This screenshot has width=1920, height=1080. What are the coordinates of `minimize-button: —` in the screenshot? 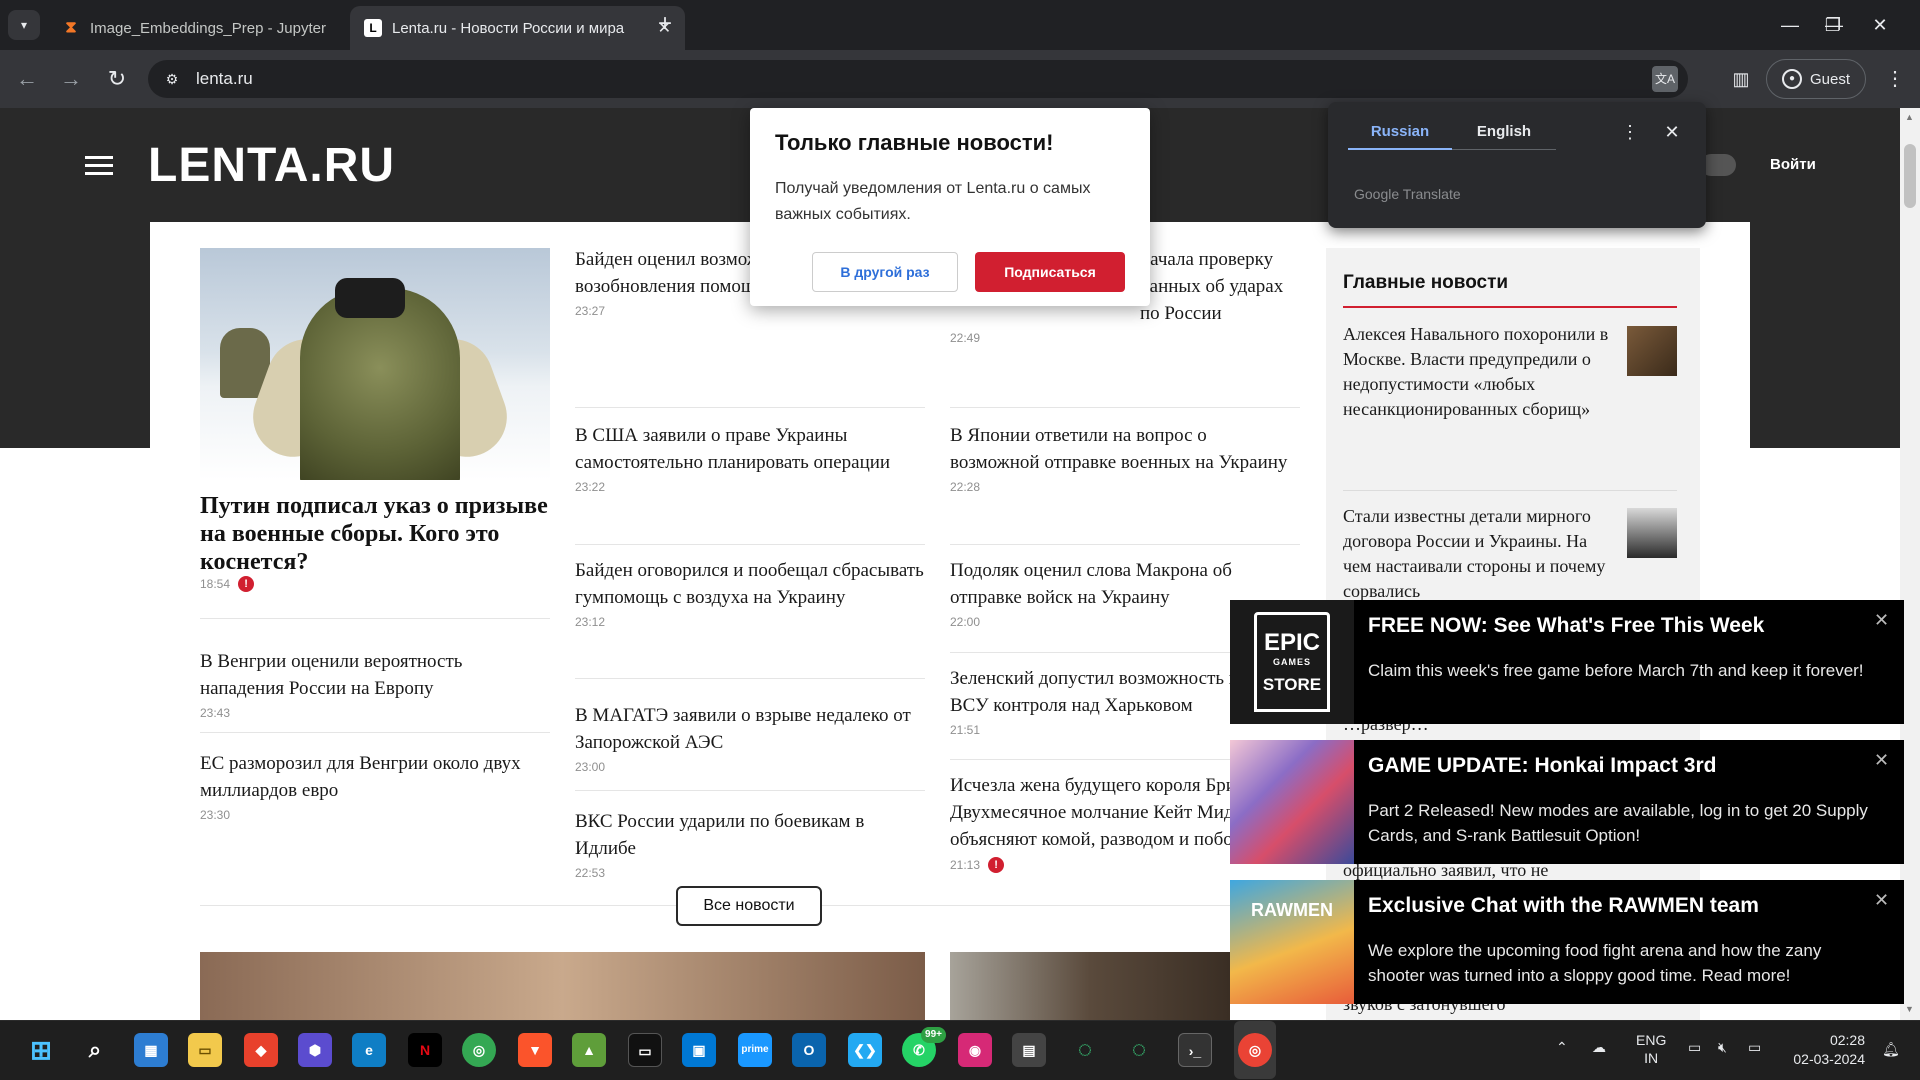 It's located at (1790, 25).